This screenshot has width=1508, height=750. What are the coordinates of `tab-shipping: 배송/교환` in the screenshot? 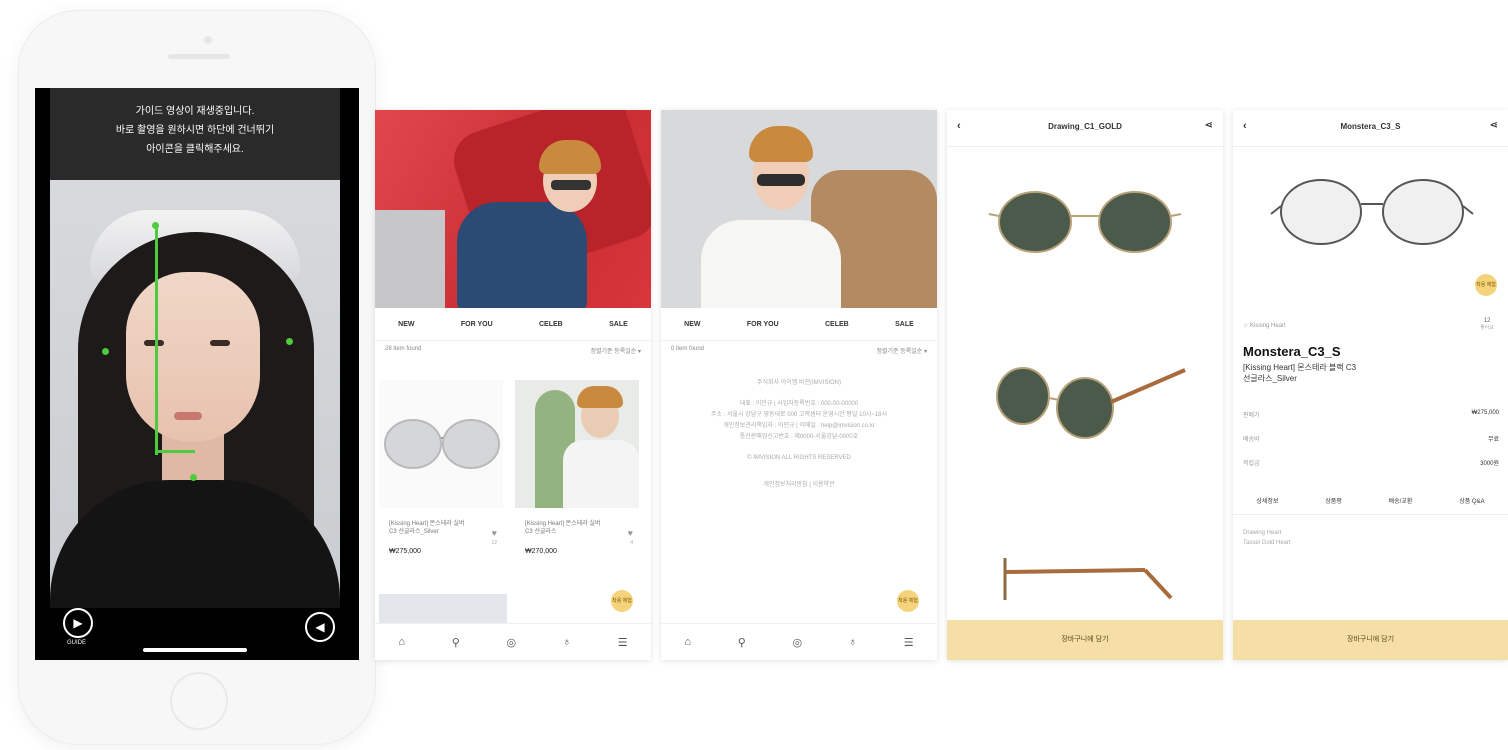 It's located at (1401, 505).